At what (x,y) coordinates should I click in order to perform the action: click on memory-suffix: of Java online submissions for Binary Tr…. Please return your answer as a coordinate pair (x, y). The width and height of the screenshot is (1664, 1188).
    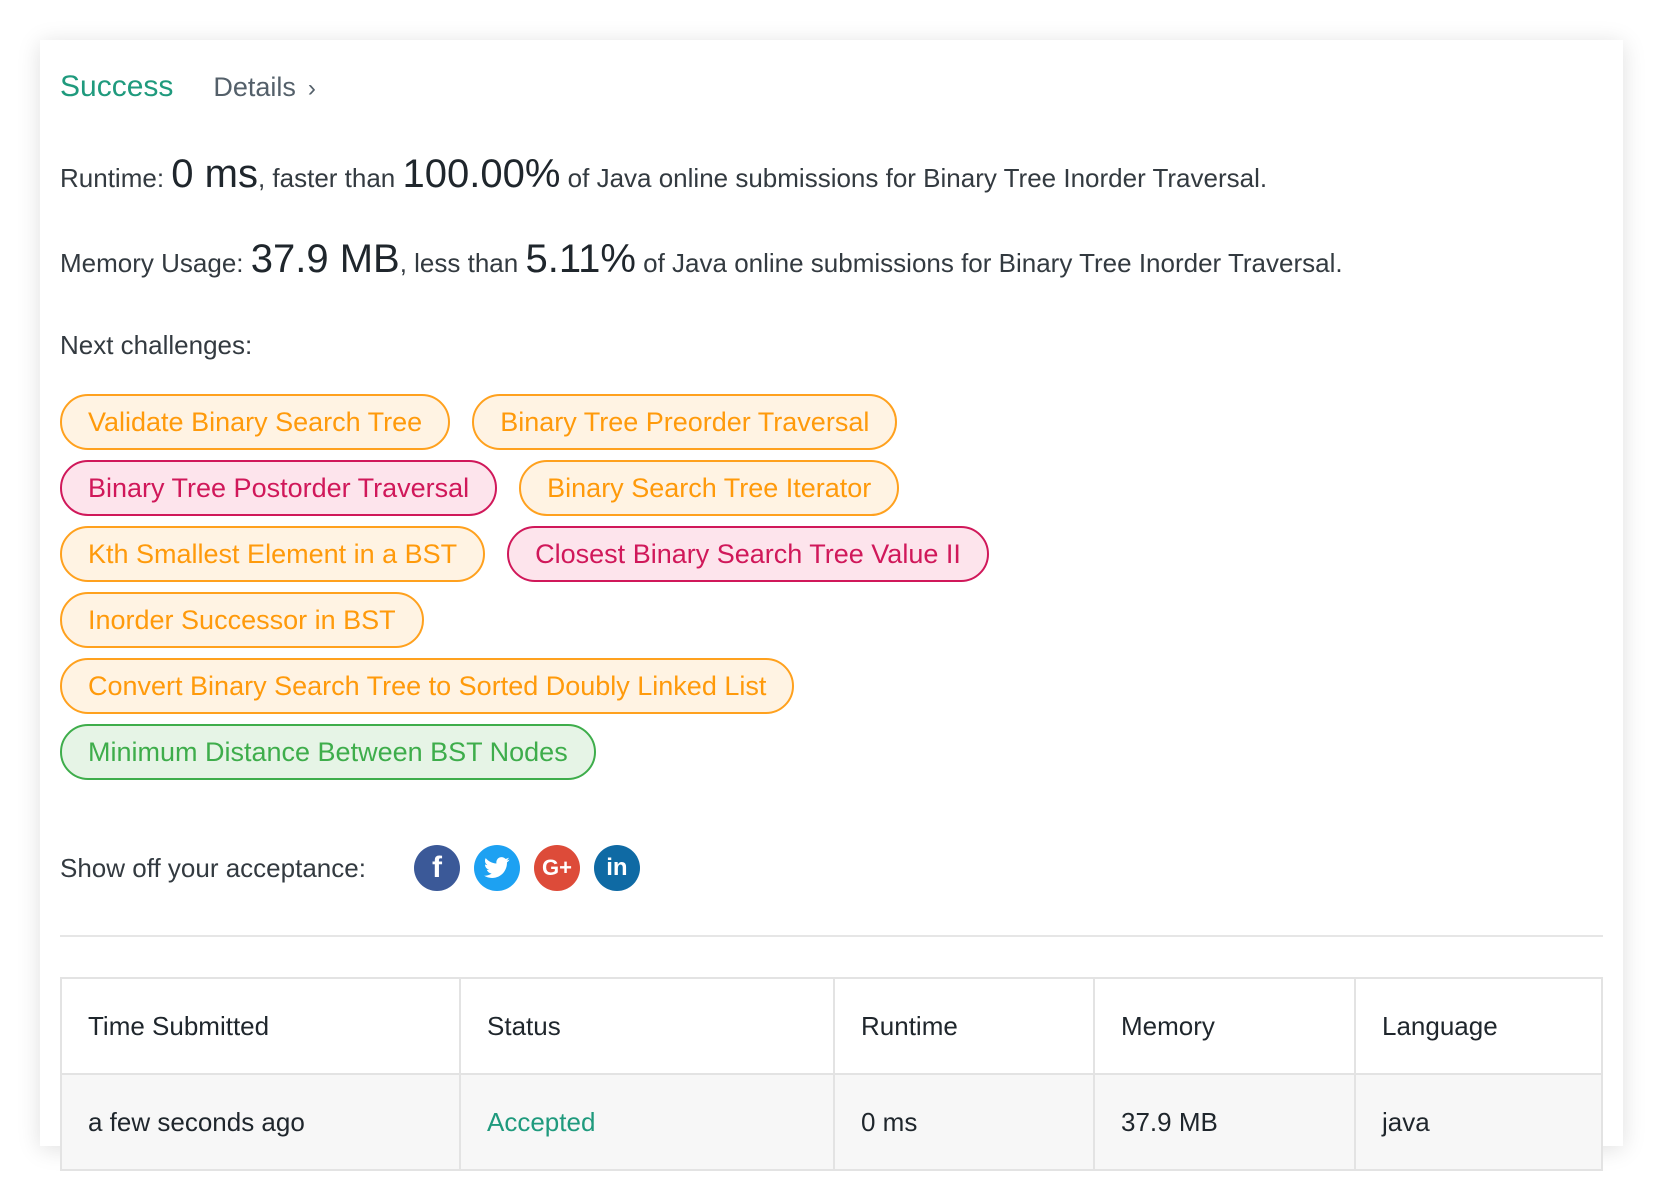
    Looking at the image, I should click on (993, 263).